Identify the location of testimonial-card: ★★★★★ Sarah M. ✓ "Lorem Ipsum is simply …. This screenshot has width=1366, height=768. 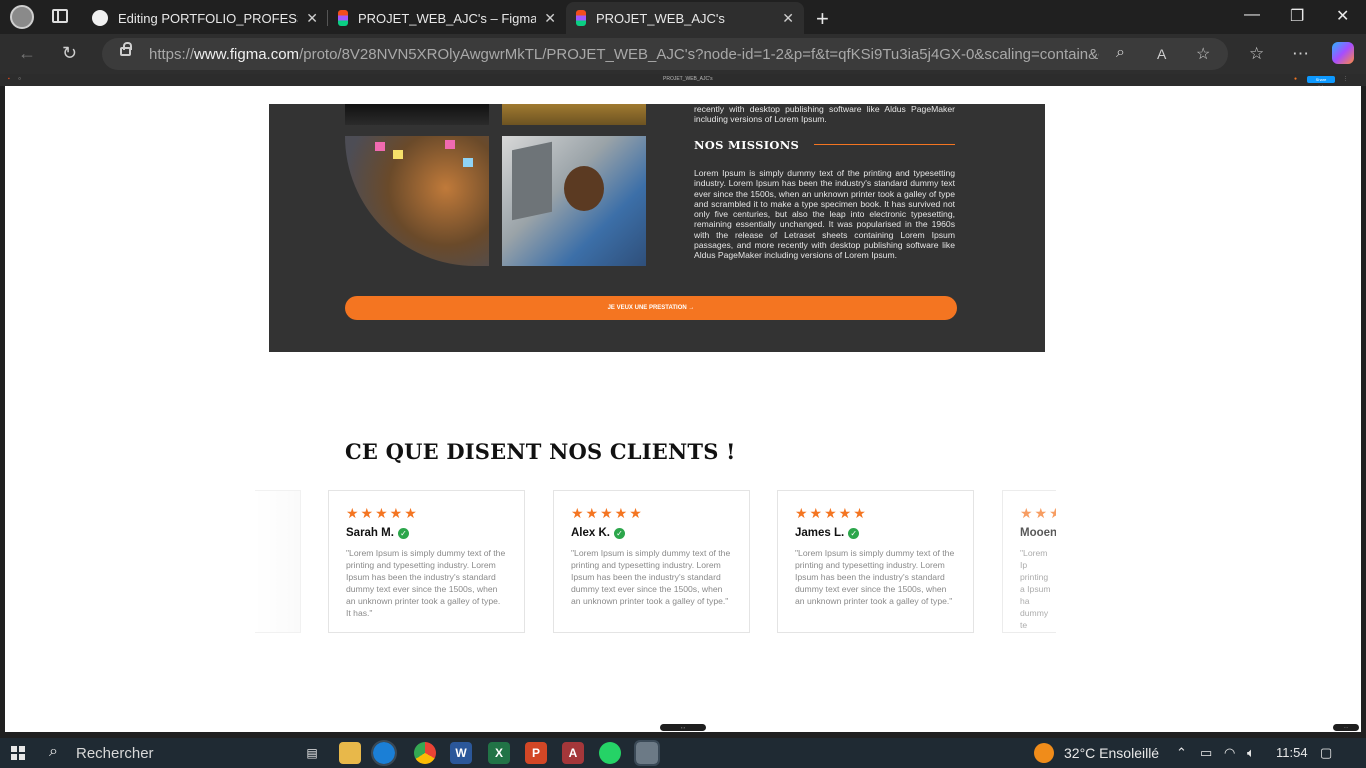
(426, 561).